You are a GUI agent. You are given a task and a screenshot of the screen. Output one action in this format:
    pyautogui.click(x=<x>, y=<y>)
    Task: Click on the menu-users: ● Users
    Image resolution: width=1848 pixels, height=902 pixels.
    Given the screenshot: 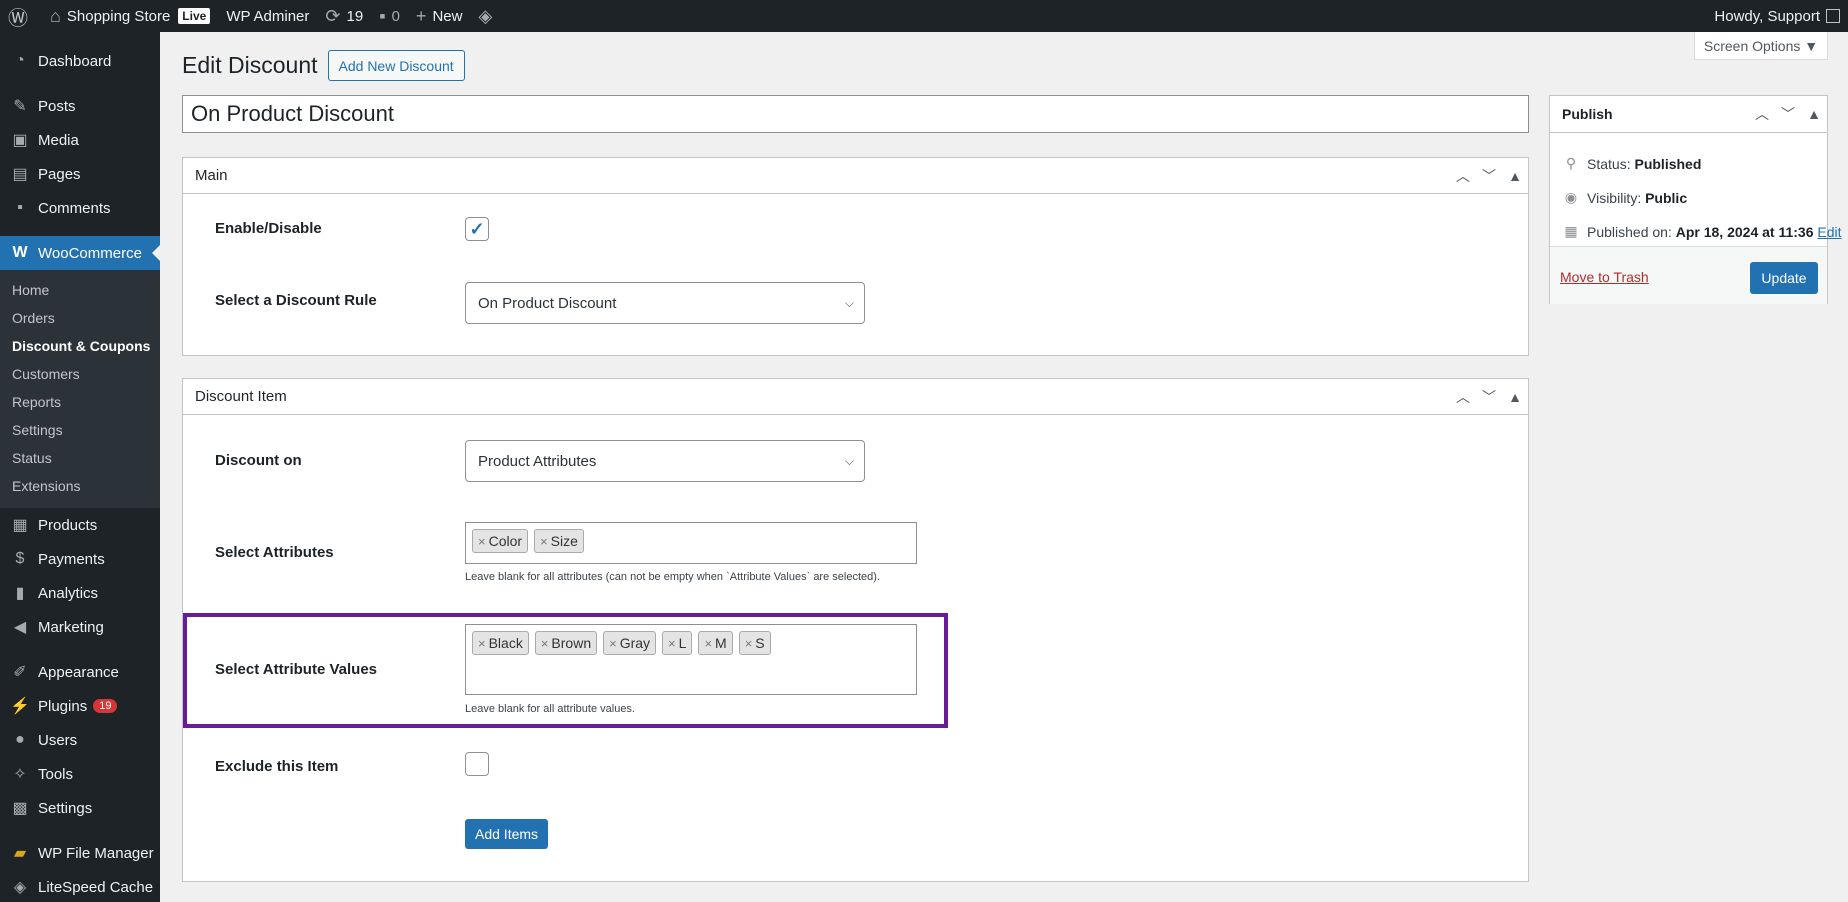 What is the action you would take?
    pyautogui.click(x=80, y=740)
    